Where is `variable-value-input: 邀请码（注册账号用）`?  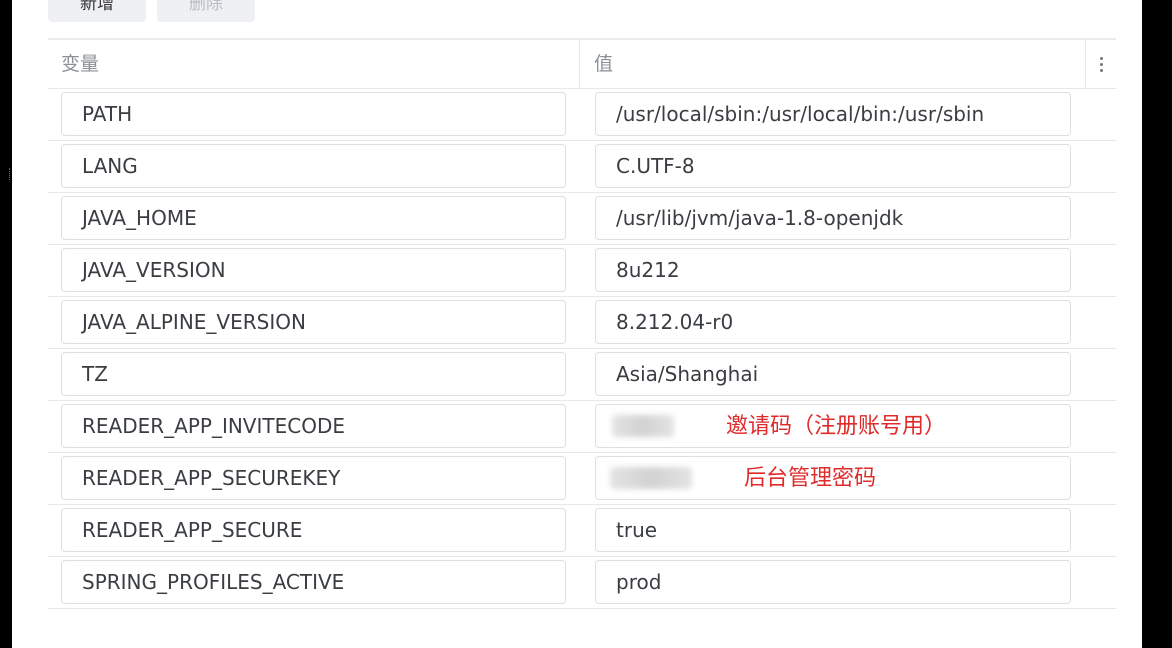 variable-value-input: 邀请码（注册账号用） is located at coordinates (833, 426).